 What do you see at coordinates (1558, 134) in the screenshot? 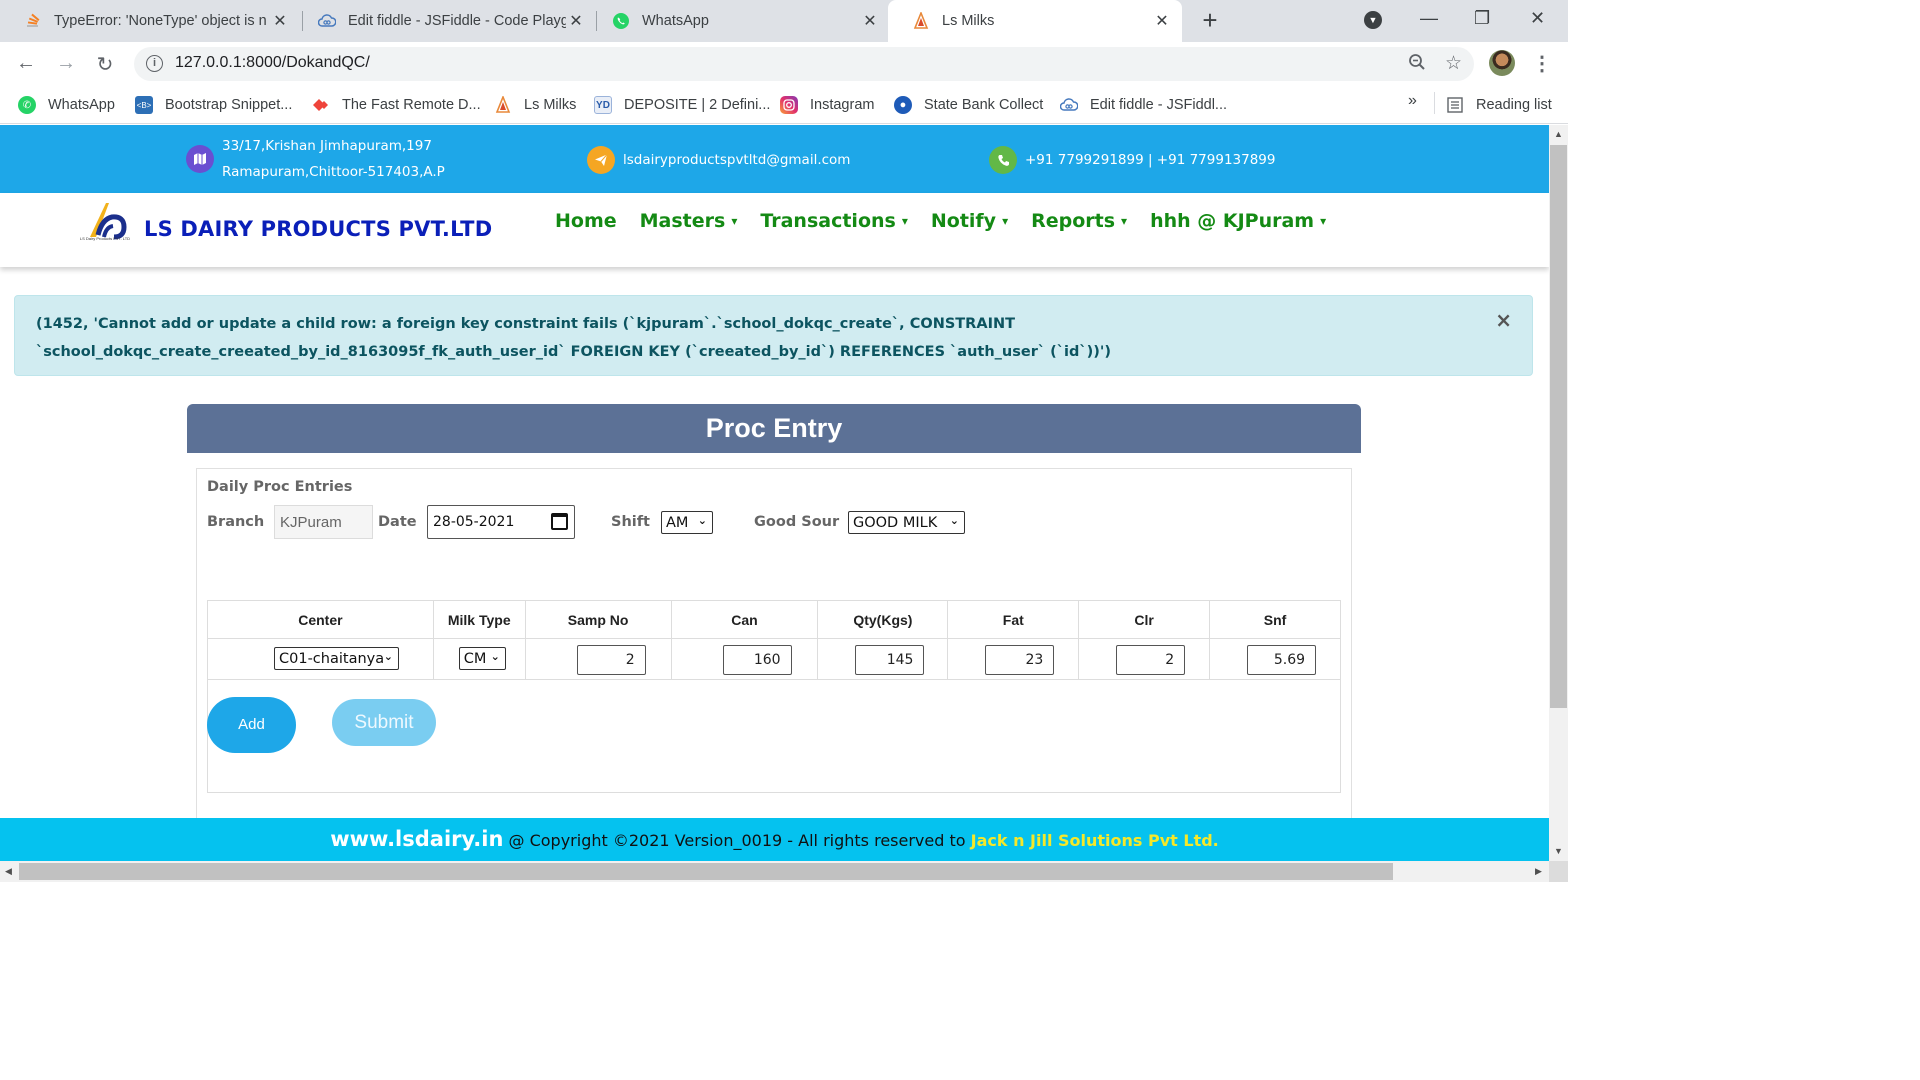
I see `scroll-up-icon: ▲` at bounding box center [1558, 134].